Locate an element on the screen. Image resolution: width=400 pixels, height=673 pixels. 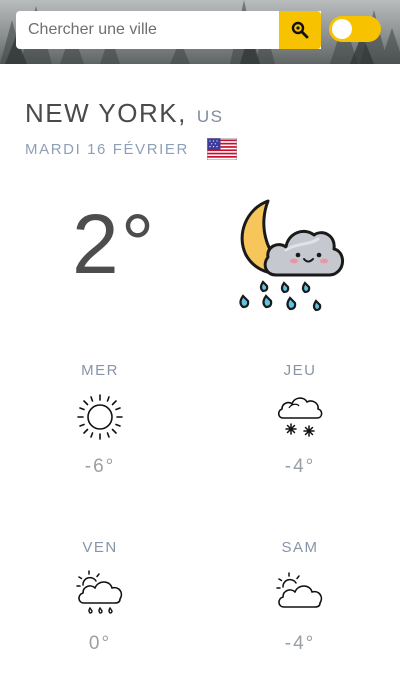
day-label: MER is located at coordinates (100, 370).